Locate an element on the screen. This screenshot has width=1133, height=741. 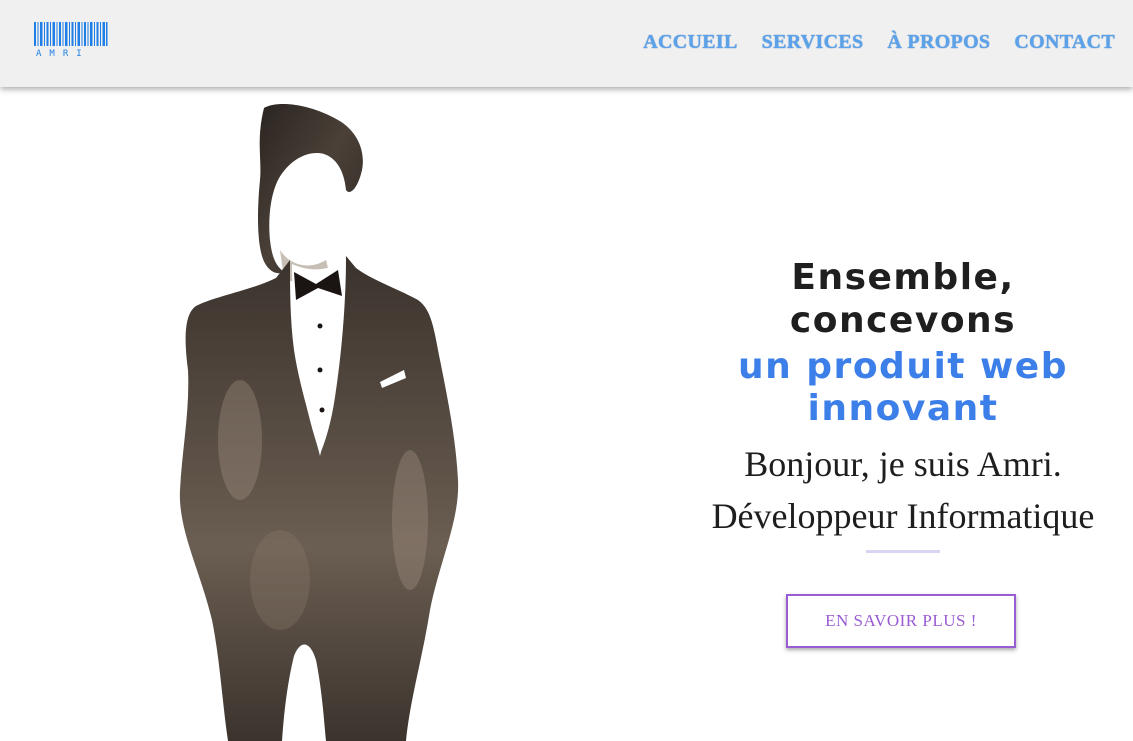
hero-divider is located at coordinates (903, 551).